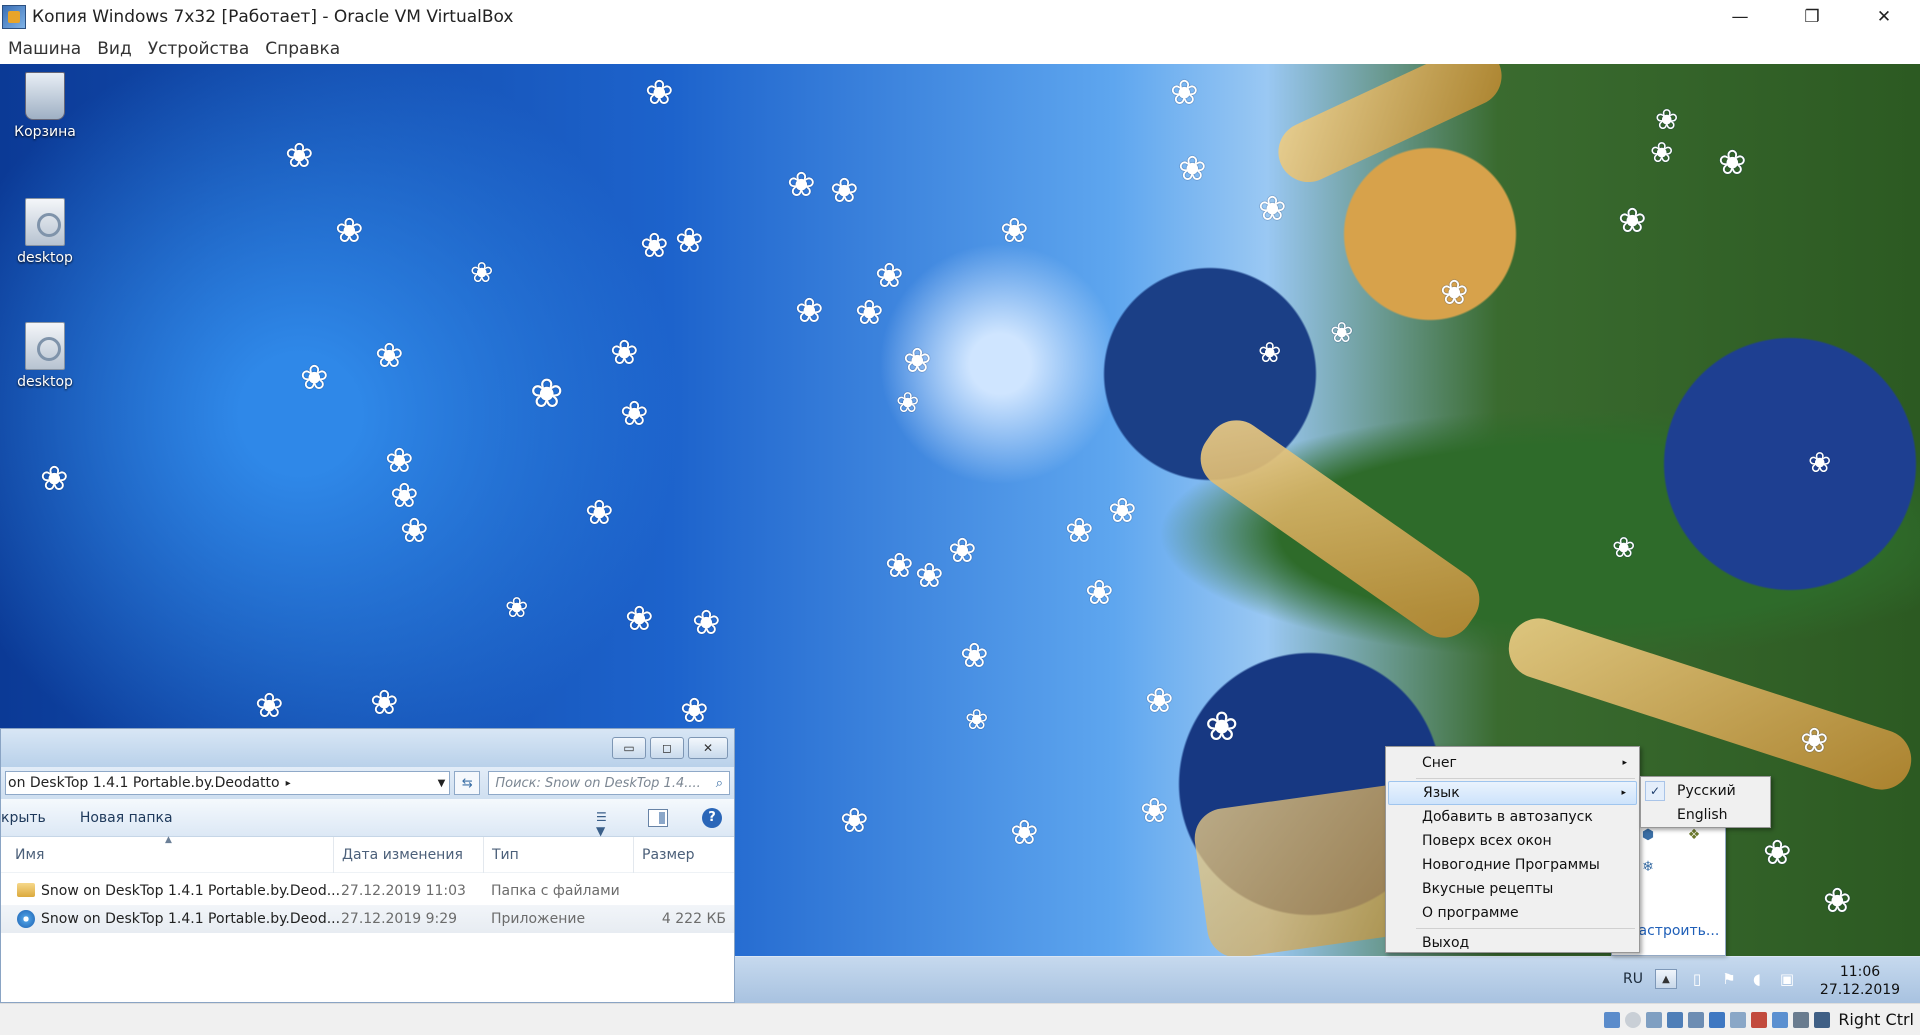 This screenshot has width=1920, height=1035. I want to click on window-controls: — ❐ ✕, so click(1812, 17).